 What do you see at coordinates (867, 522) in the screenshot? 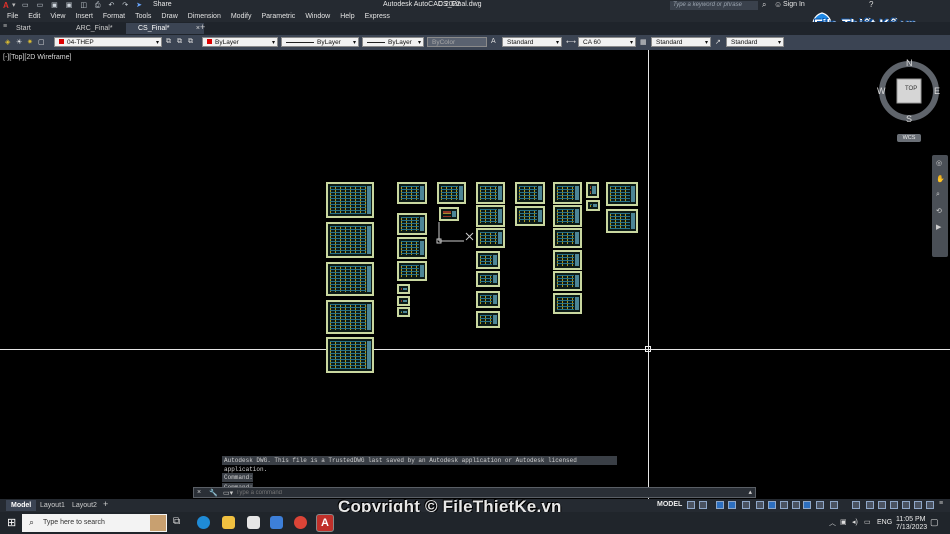
I see `battery-icon: ▭` at bounding box center [867, 522].